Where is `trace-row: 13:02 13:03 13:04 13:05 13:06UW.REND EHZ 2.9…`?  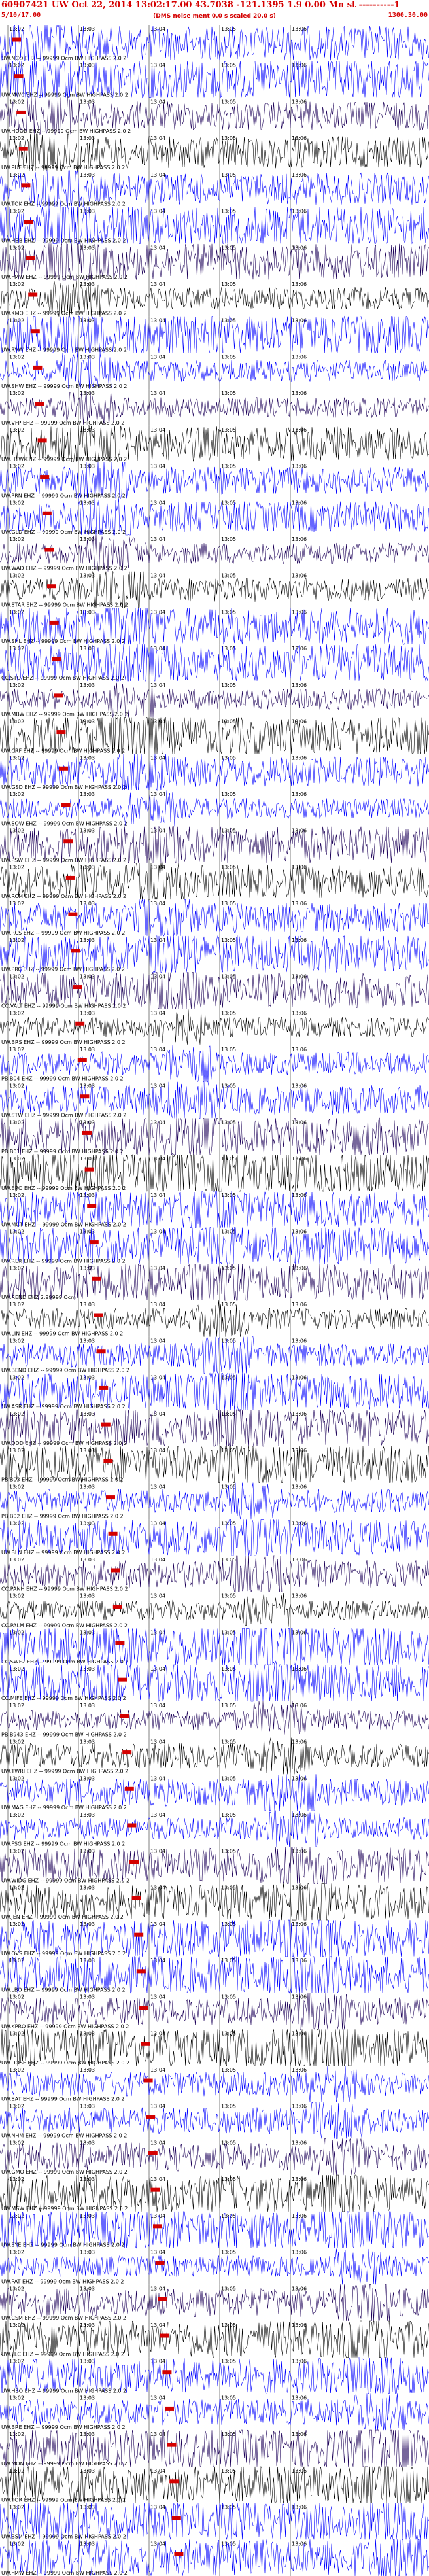 trace-row: 13:02 13:03 13:04 13:05 13:06UW.REND EHZ 2.9… is located at coordinates (214, 1282).